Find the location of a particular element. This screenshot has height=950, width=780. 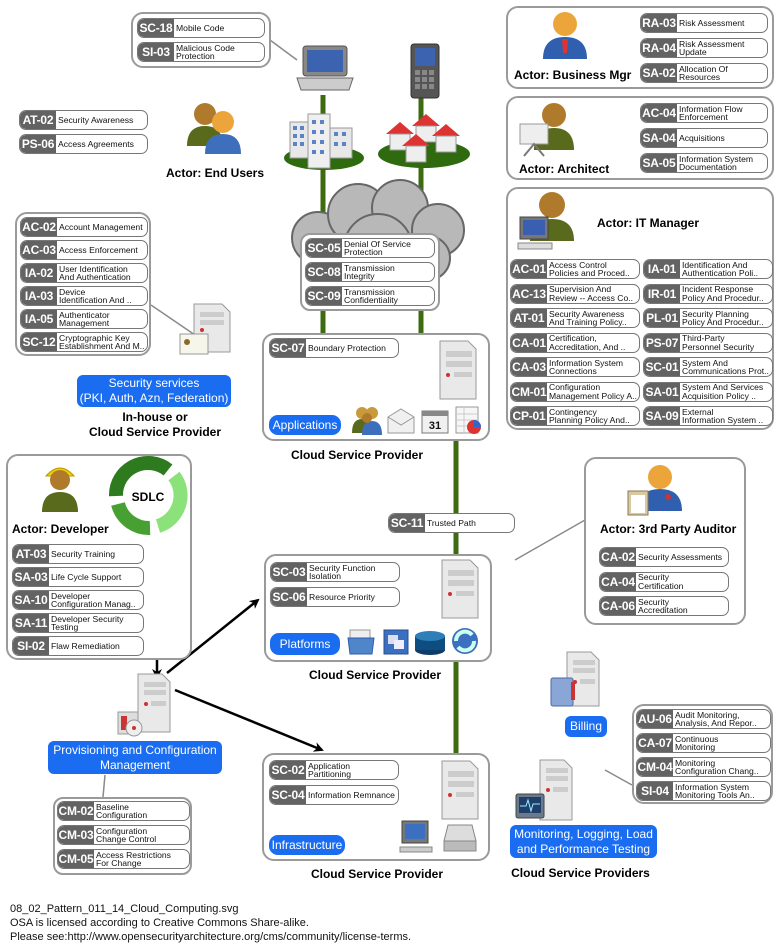

mail-icon is located at coordinates (401, 421).